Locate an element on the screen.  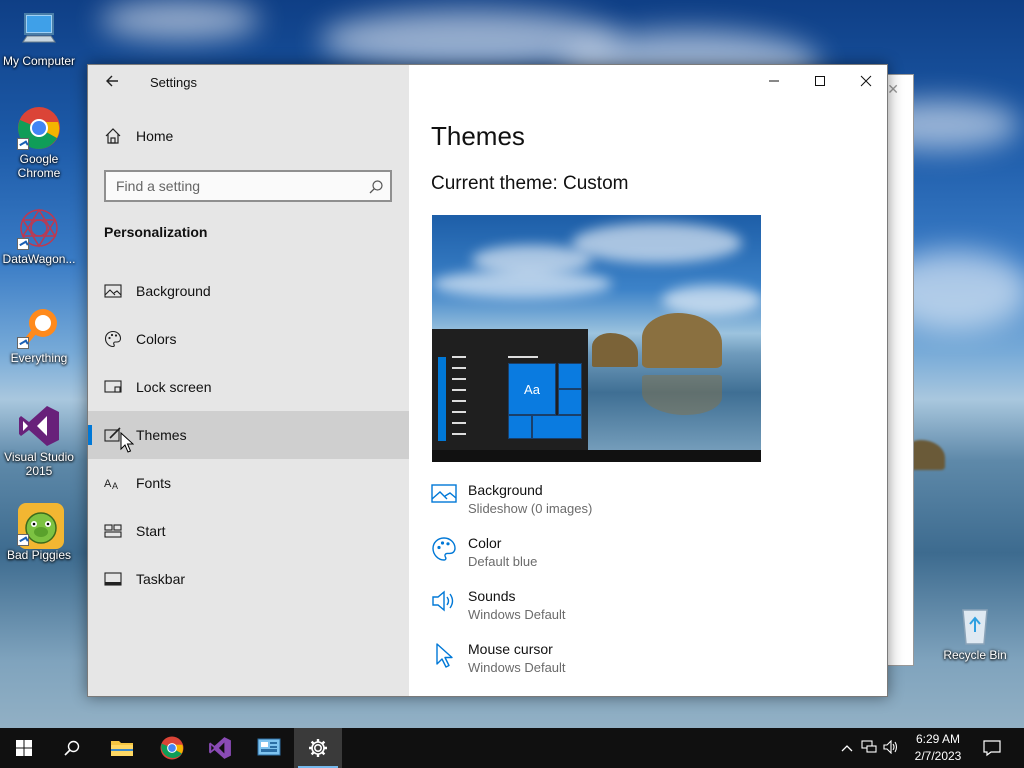
arrow-left-icon is located at coordinates (112, 81).